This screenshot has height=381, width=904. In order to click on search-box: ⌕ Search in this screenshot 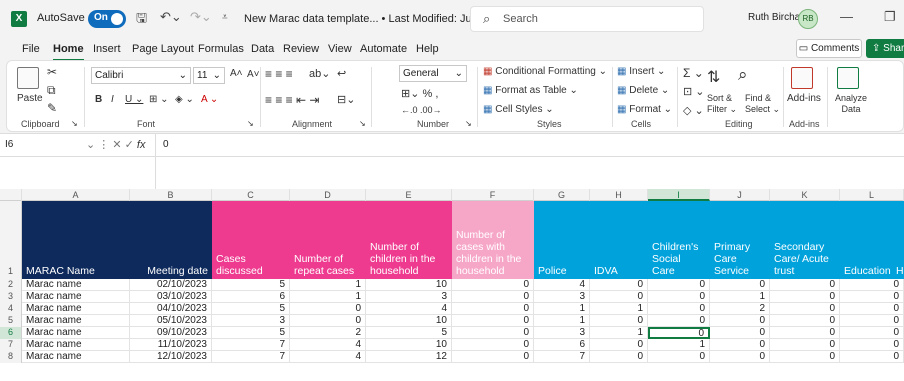, I will do `click(587, 19)`.